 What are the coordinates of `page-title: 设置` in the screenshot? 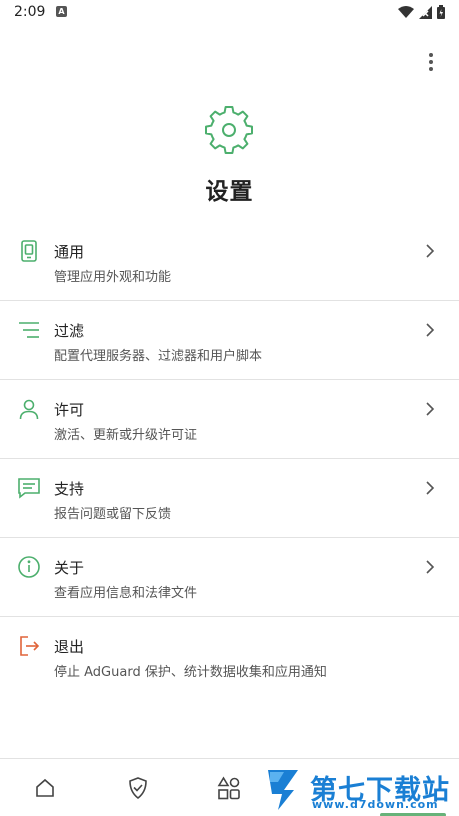 It's located at (229, 192).